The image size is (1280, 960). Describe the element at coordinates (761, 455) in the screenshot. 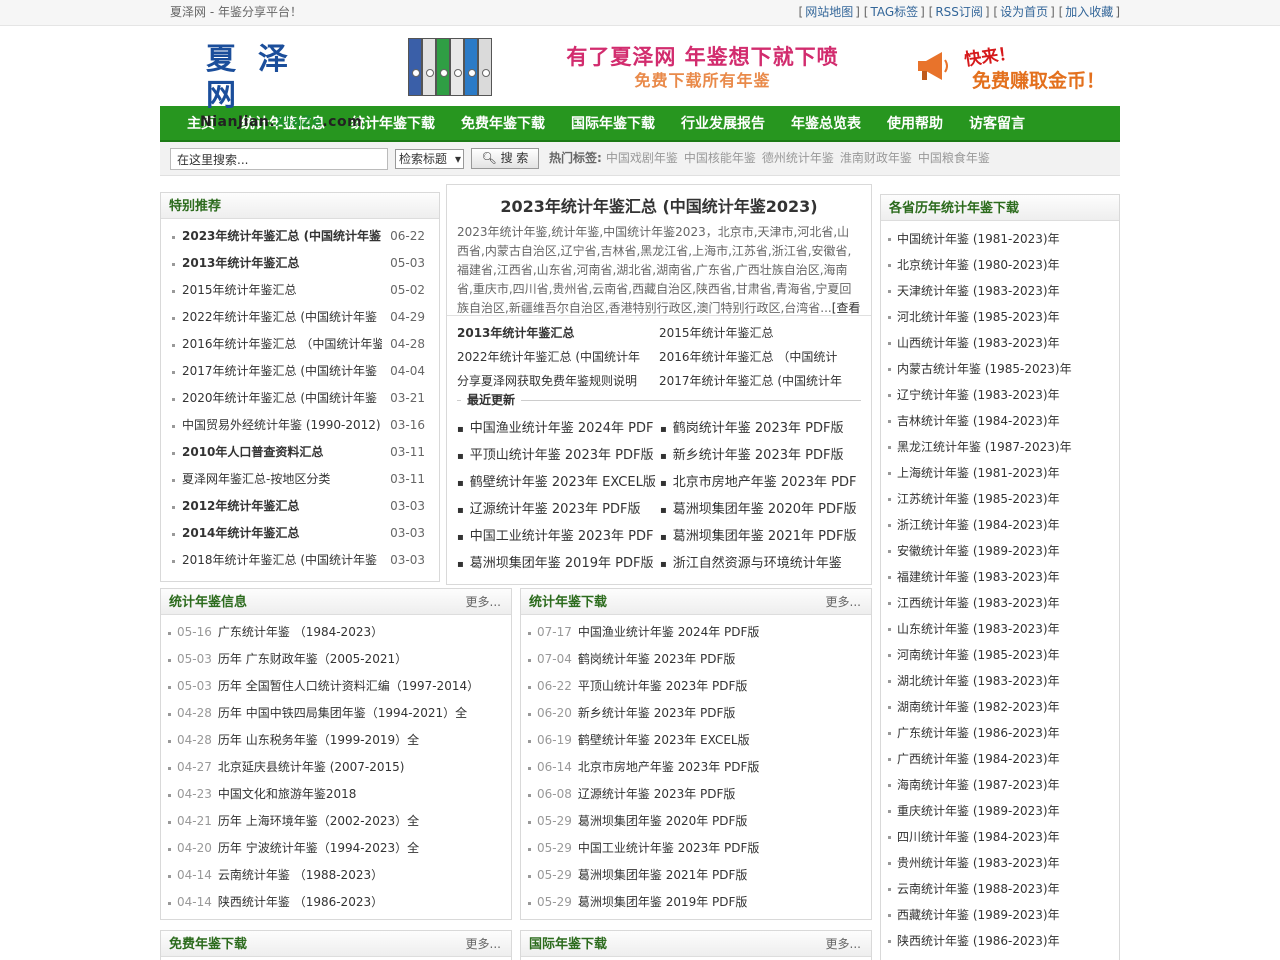

I see `recent-item: 新乡统计年鉴 2023年 PDF版` at that location.